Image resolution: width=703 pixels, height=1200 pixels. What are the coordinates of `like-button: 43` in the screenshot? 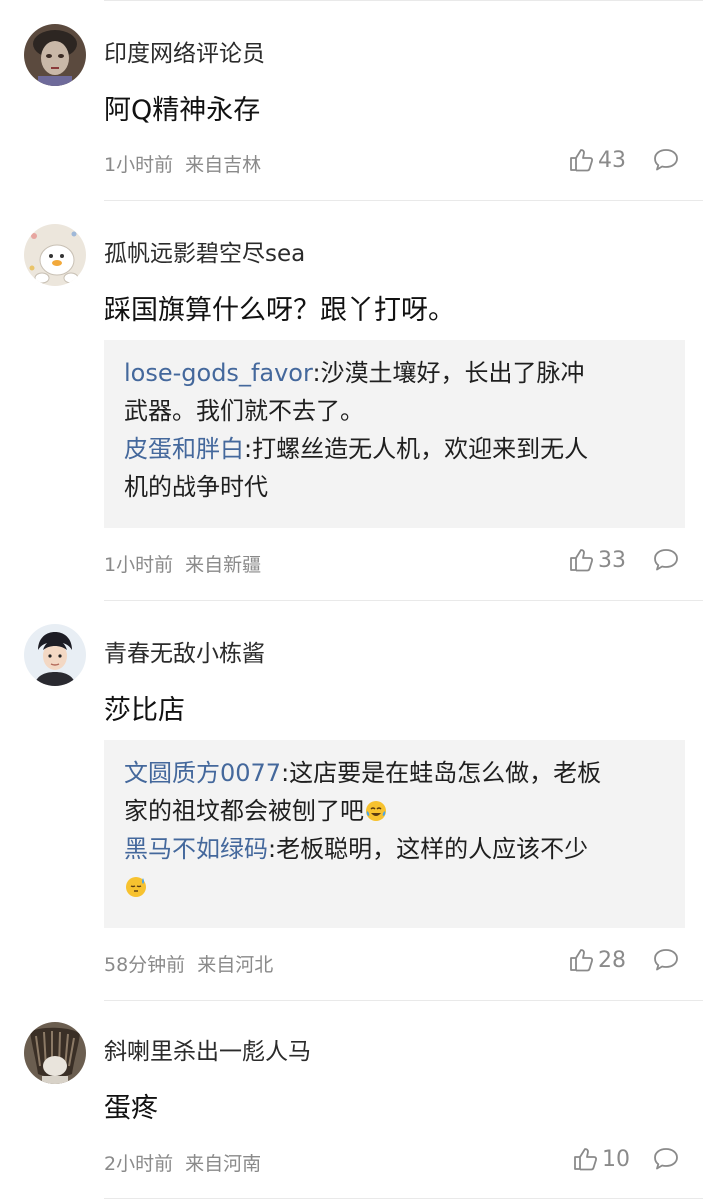 It's located at (597, 160).